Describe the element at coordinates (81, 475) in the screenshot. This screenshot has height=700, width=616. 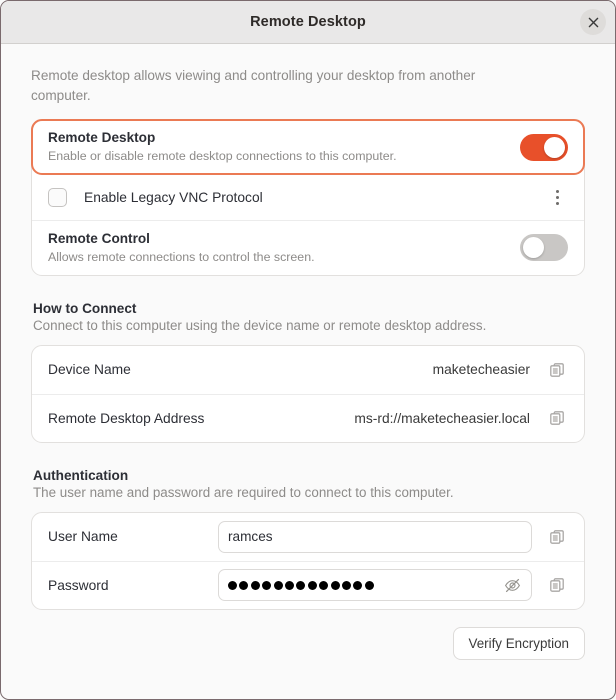
I see `authentication-heading: Authentication` at that location.